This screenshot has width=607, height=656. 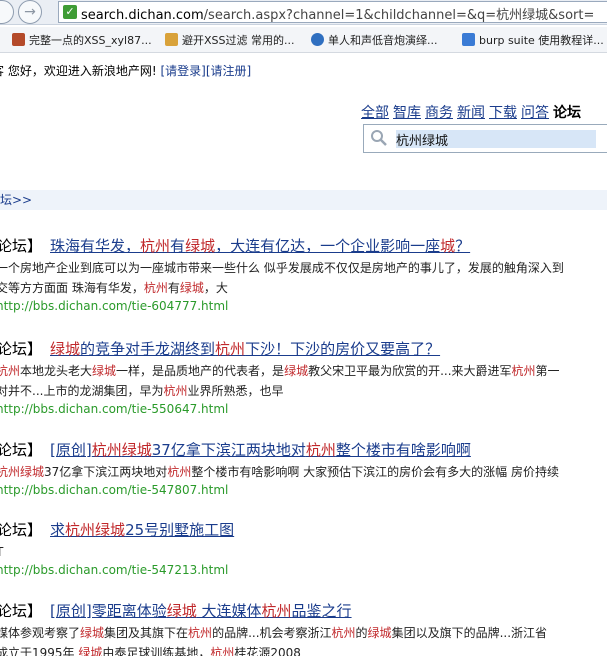 What do you see at coordinates (39, 651) in the screenshot?
I see `text-segment: 成立于1995年` at bounding box center [39, 651].